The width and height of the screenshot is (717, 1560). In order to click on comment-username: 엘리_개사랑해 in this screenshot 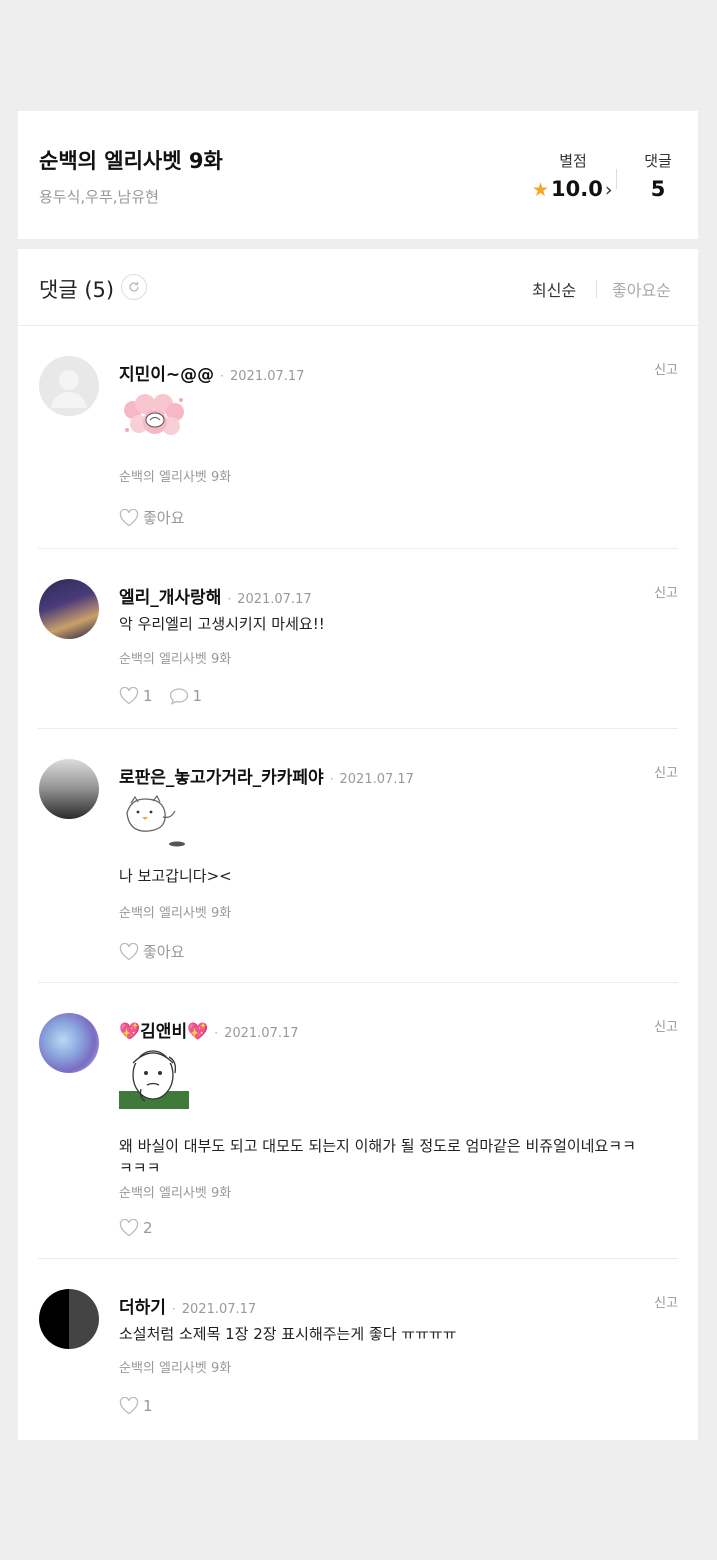, I will do `click(170, 598)`.